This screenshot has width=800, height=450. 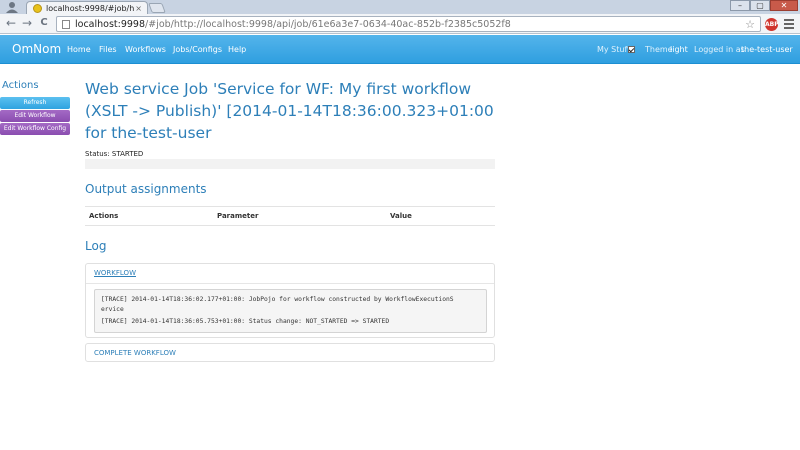 I want to click on back-arrow-icon: ←, so click(x=11, y=23).